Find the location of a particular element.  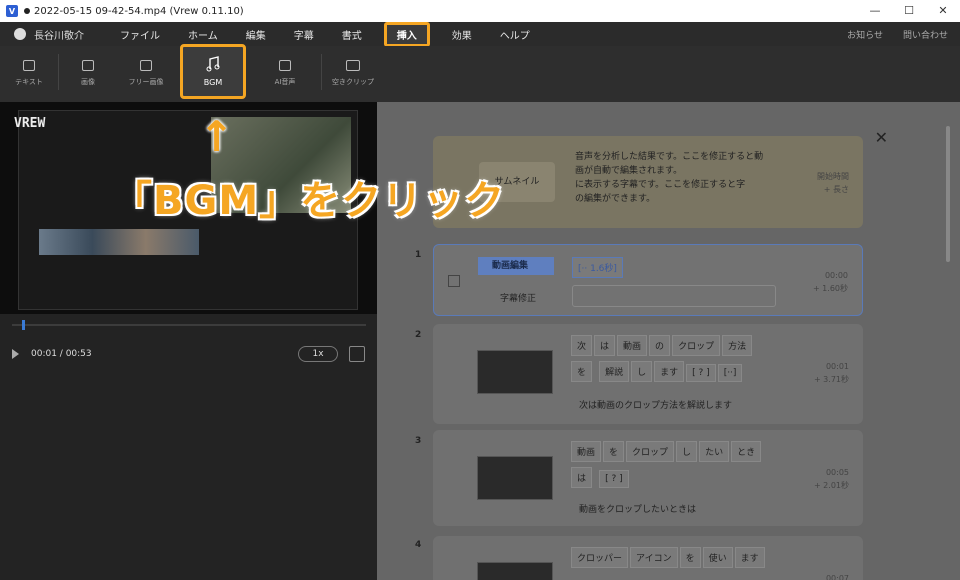

clip-start: 00:07 is located at coordinates (837, 577).